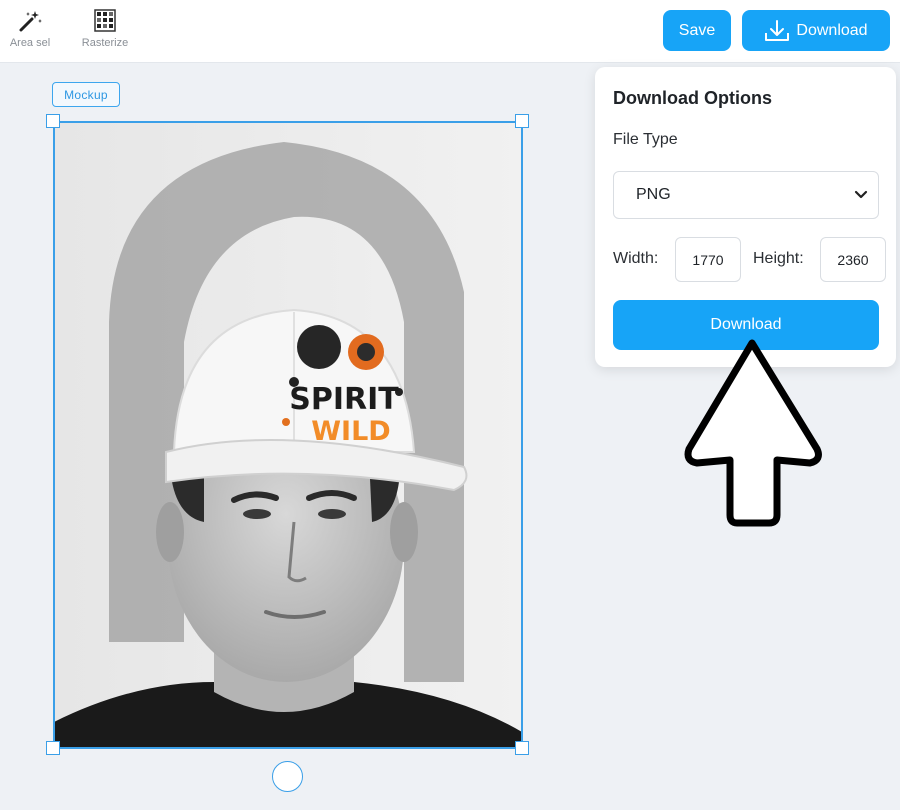 The height and width of the screenshot is (810, 900). What do you see at coordinates (861, 194) in the screenshot?
I see `chevron-down-icon` at bounding box center [861, 194].